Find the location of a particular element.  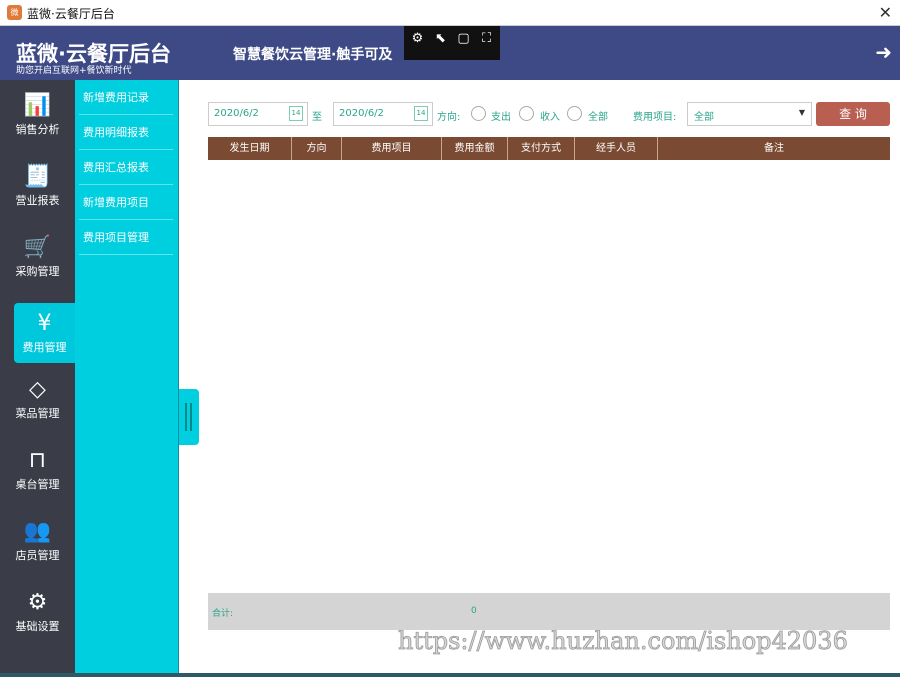

pointer-icon: ⬉ is located at coordinates (440, 43).